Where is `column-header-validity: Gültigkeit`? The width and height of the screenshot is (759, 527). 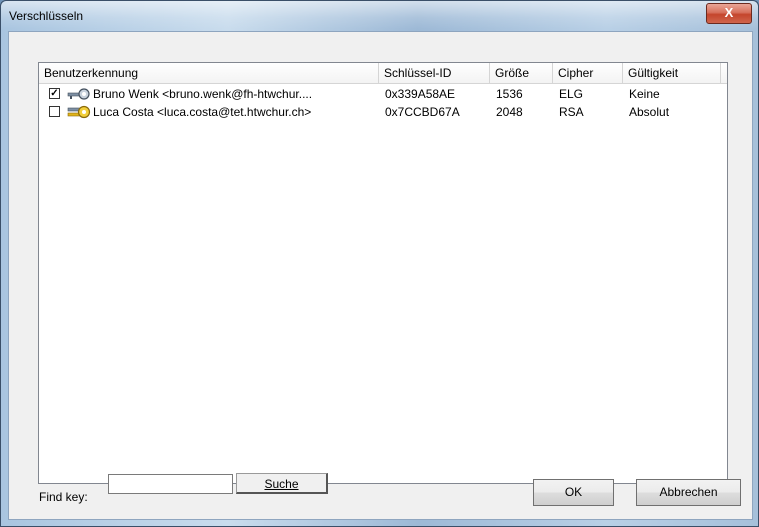
column-header-validity: Gültigkeit is located at coordinates (672, 73).